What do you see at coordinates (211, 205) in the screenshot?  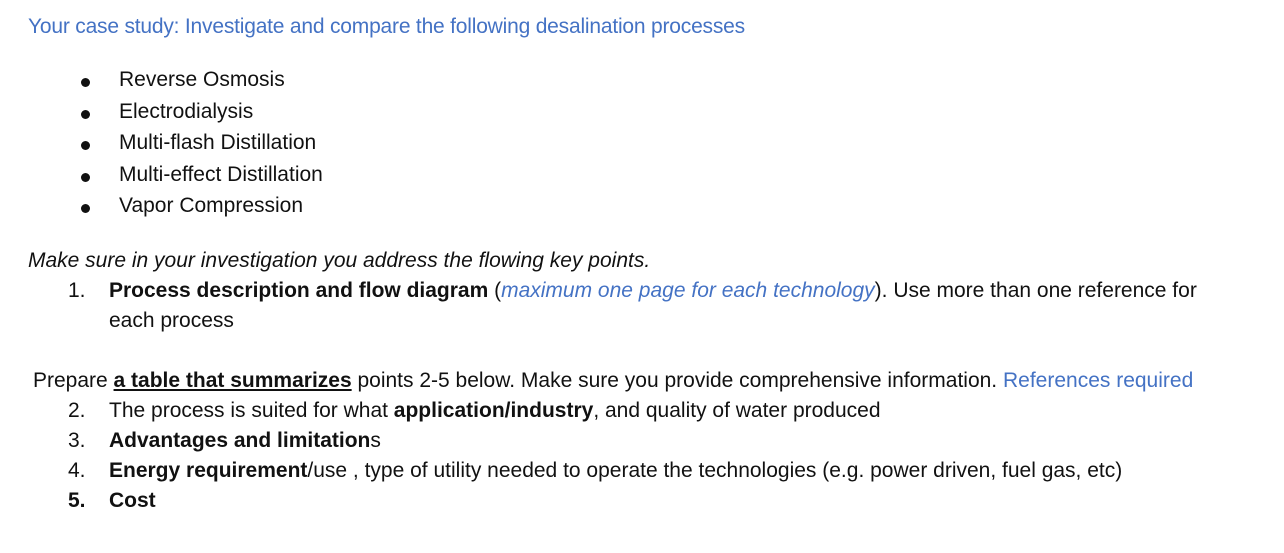 I see `process-name: Vapor Compression` at bounding box center [211, 205].